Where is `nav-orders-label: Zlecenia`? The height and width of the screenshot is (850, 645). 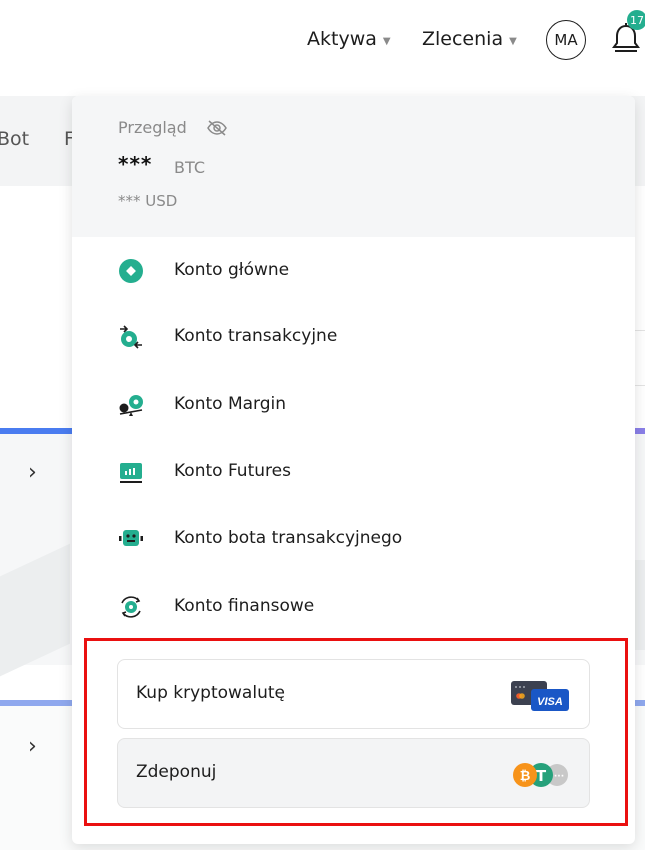
nav-orders-label: Zlecenia is located at coordinates (463, 39).